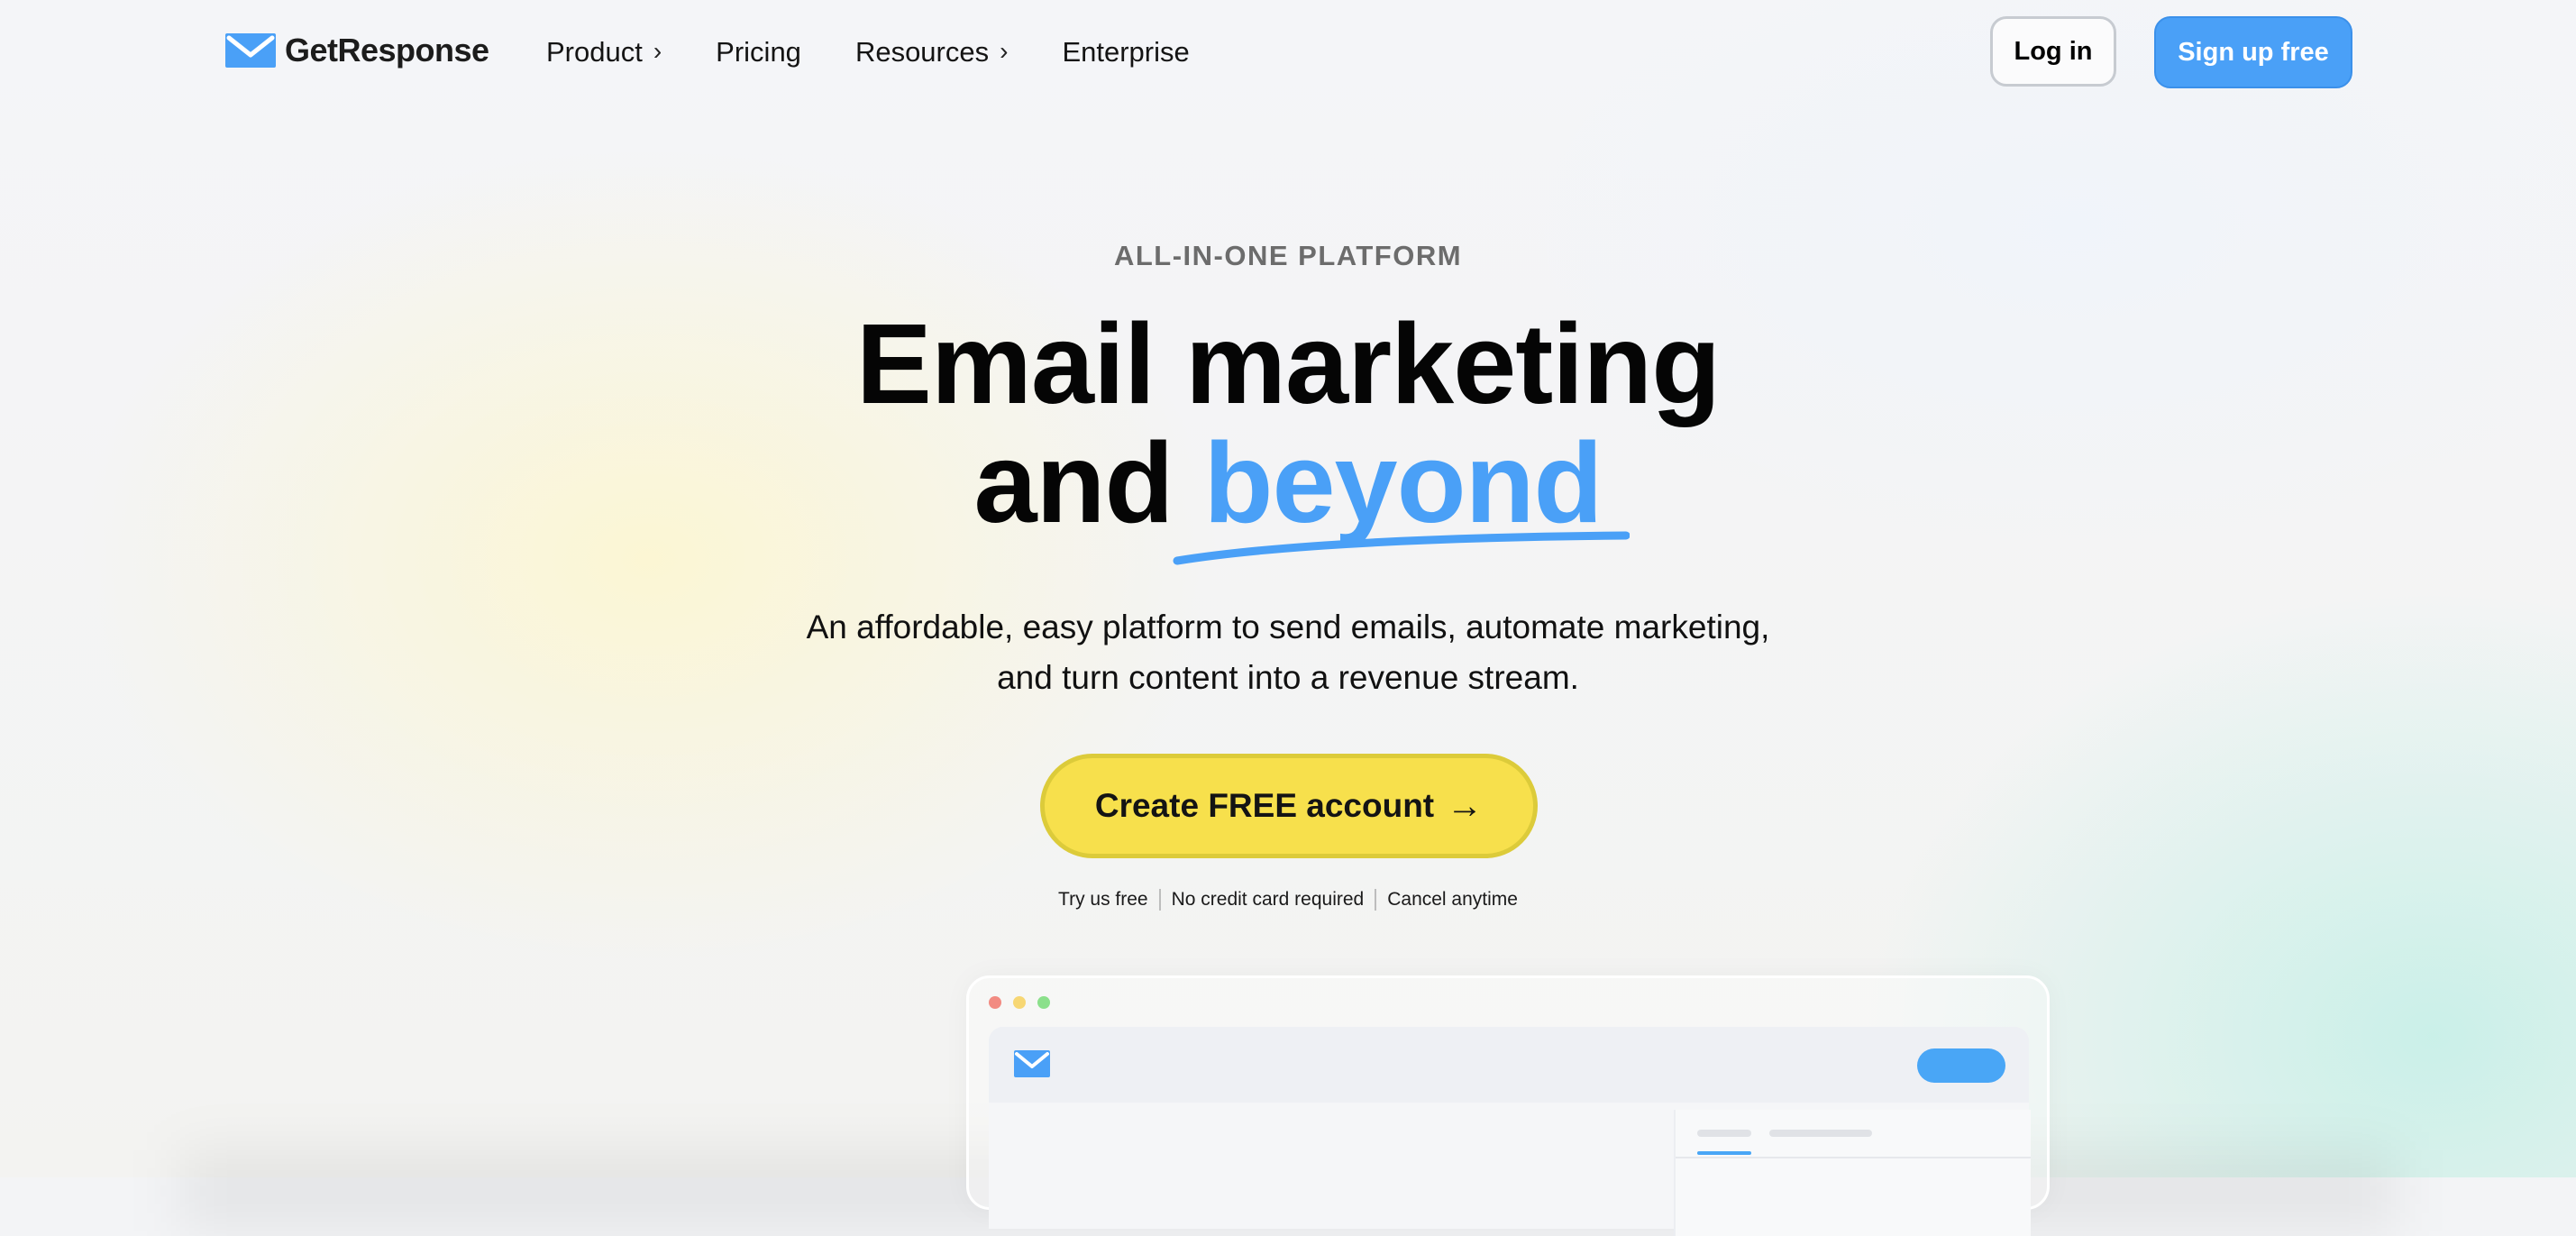 Image resolution: width=2576 pixels, height=1236 pixels. I want to click on nav-item-label: Enterprise, so click(1126, 52).